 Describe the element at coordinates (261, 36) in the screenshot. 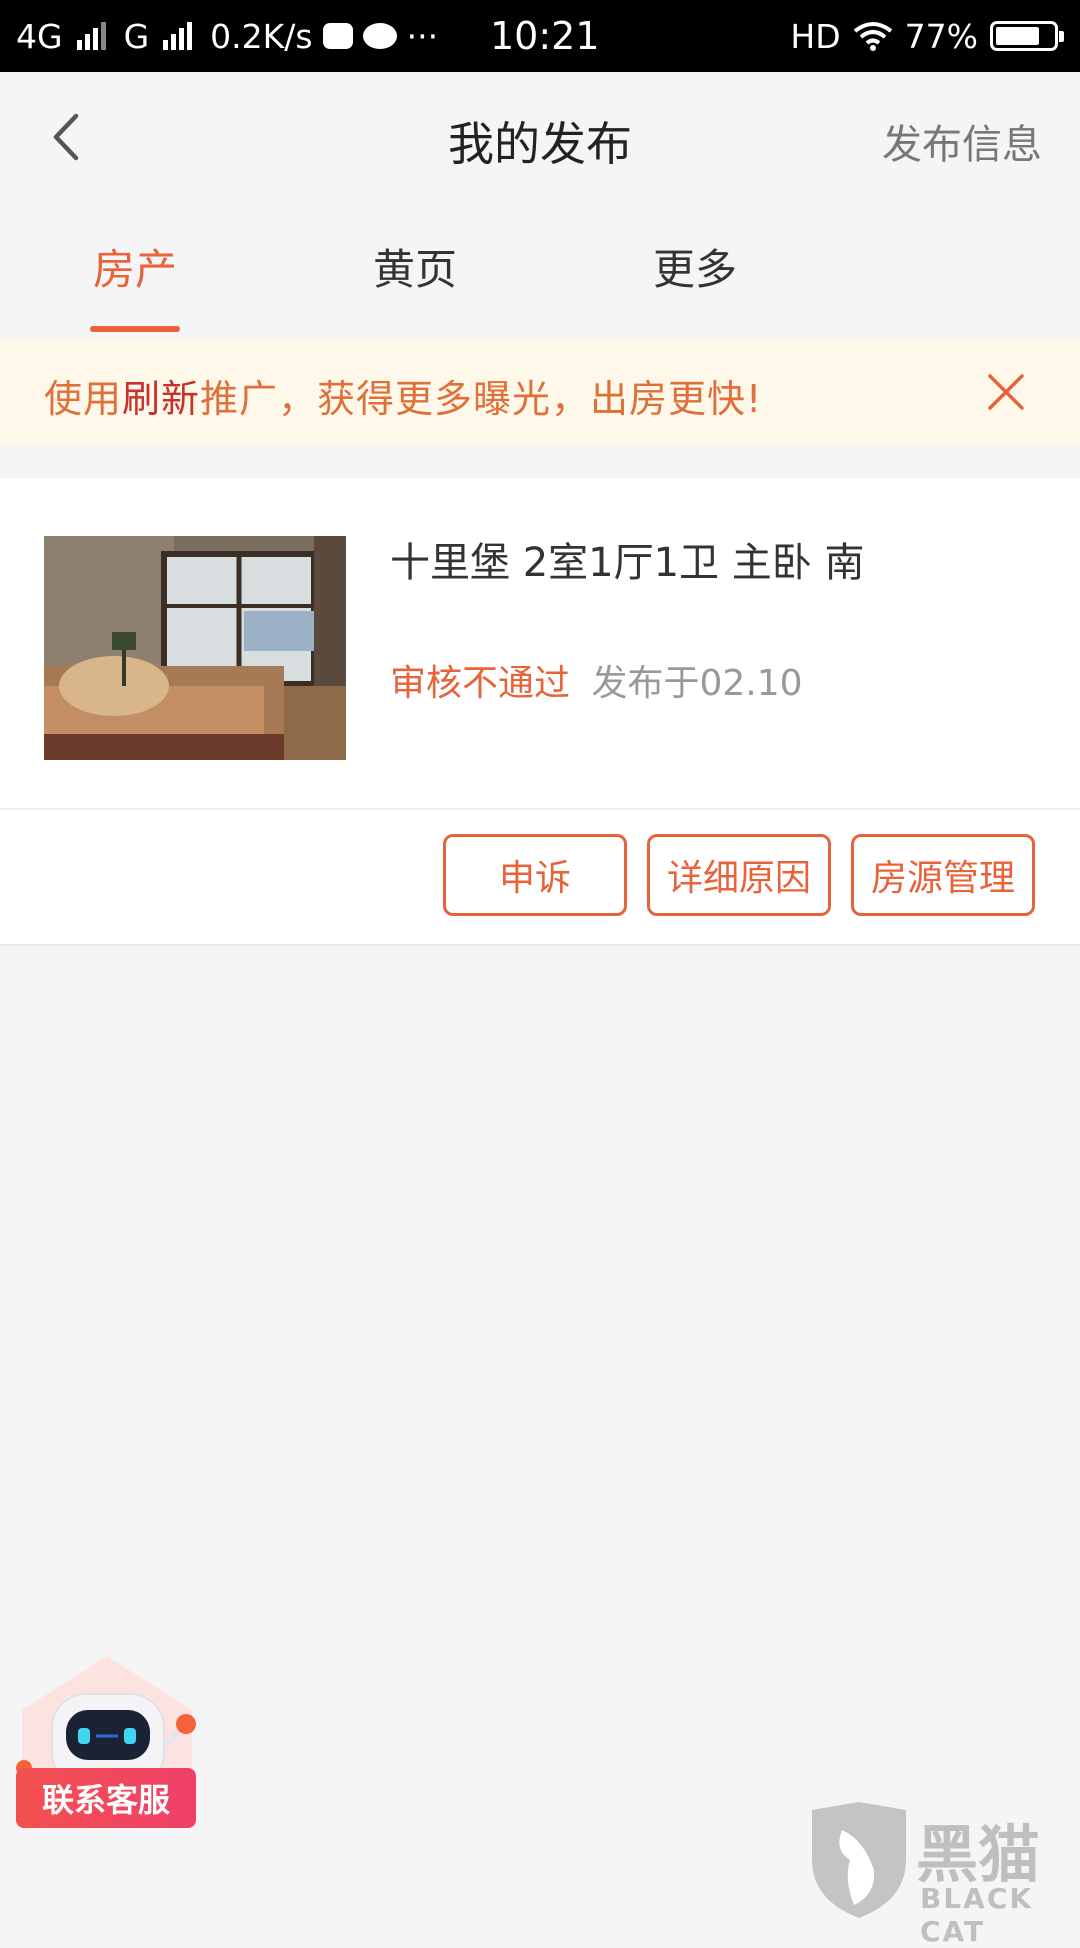

I see `network-speed: 0.2K/s` at that location.